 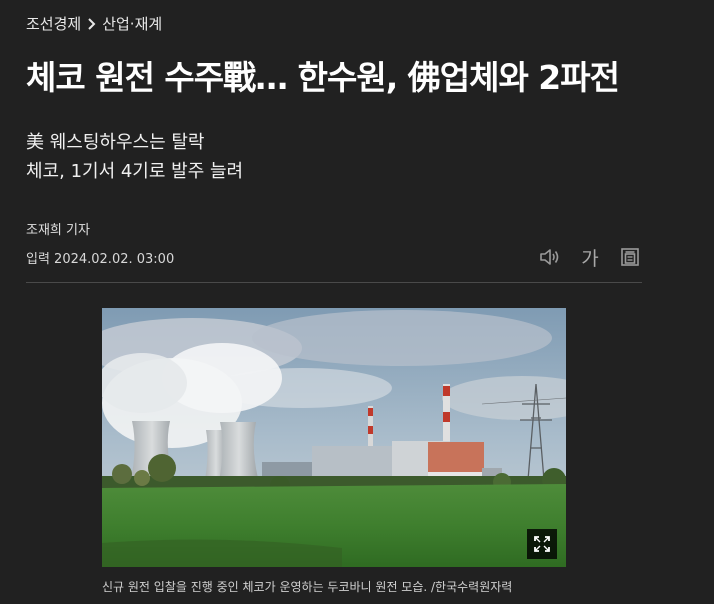 I want to click on chevron-right-icon, so click(x=92, y=23).